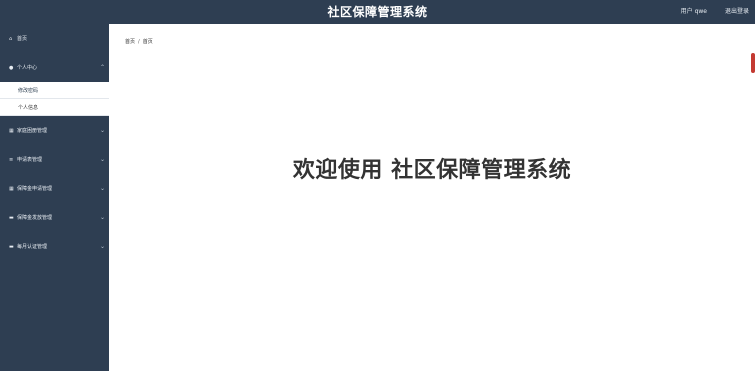 This screenshot has width=755, height=371. Describe the element at coordinates (54, 38) in the screenshot. I see `sidebar-item-home: ⌂ 首页` at that location.